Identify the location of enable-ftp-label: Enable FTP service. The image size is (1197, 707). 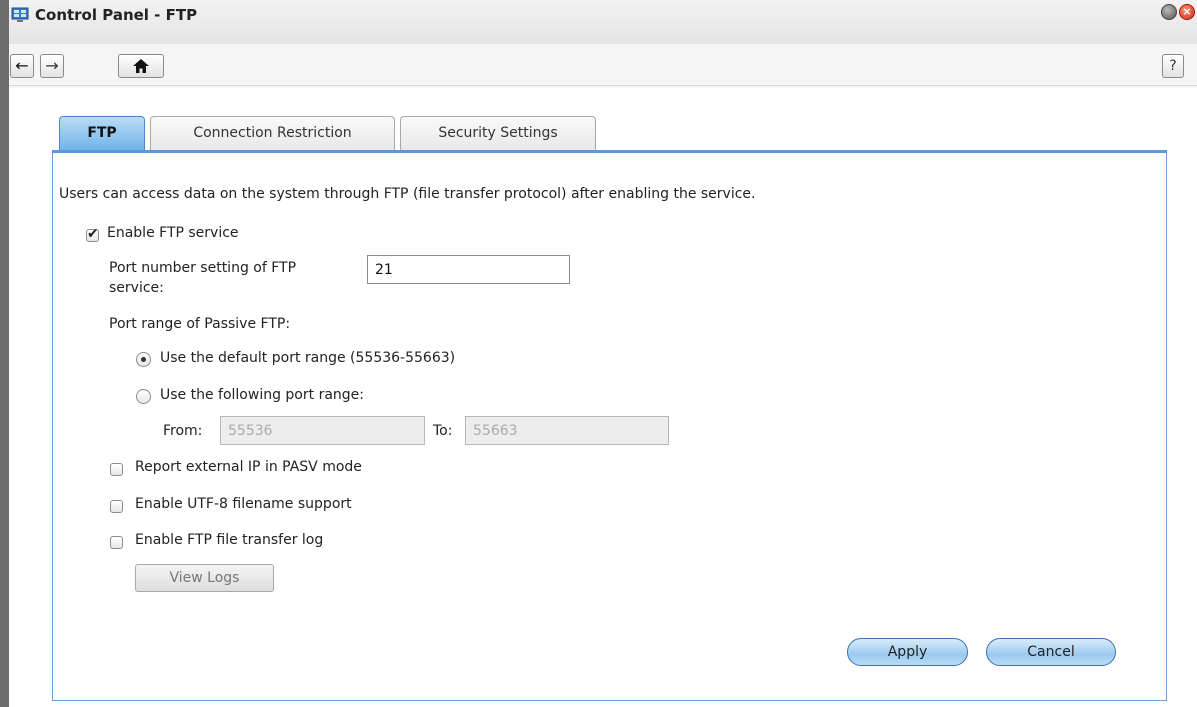
(173, 233).